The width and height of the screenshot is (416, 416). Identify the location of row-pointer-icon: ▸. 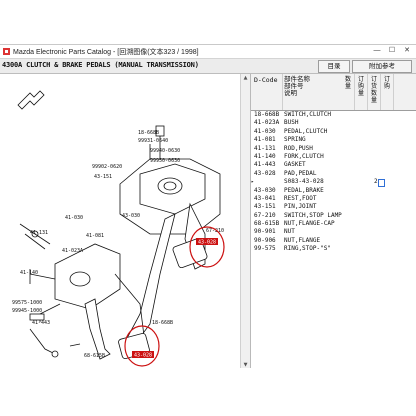
(253, 182).